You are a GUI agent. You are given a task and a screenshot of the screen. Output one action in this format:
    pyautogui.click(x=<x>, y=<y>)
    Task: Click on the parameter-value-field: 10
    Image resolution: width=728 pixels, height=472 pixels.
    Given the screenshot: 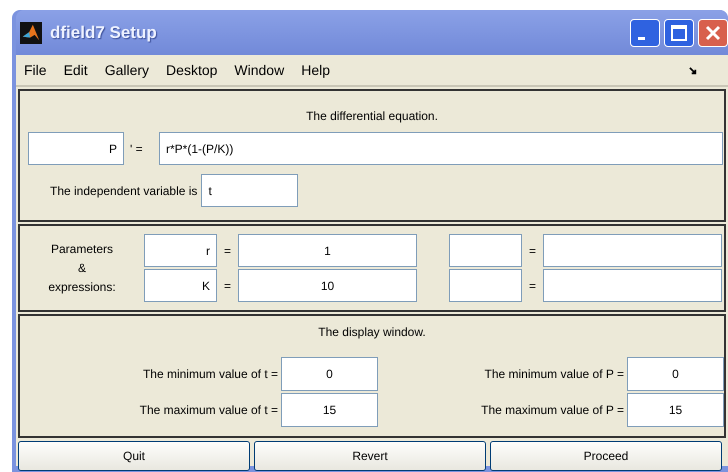 What is the action you would take?
    pyautogui.click(x=327, y=285)
    